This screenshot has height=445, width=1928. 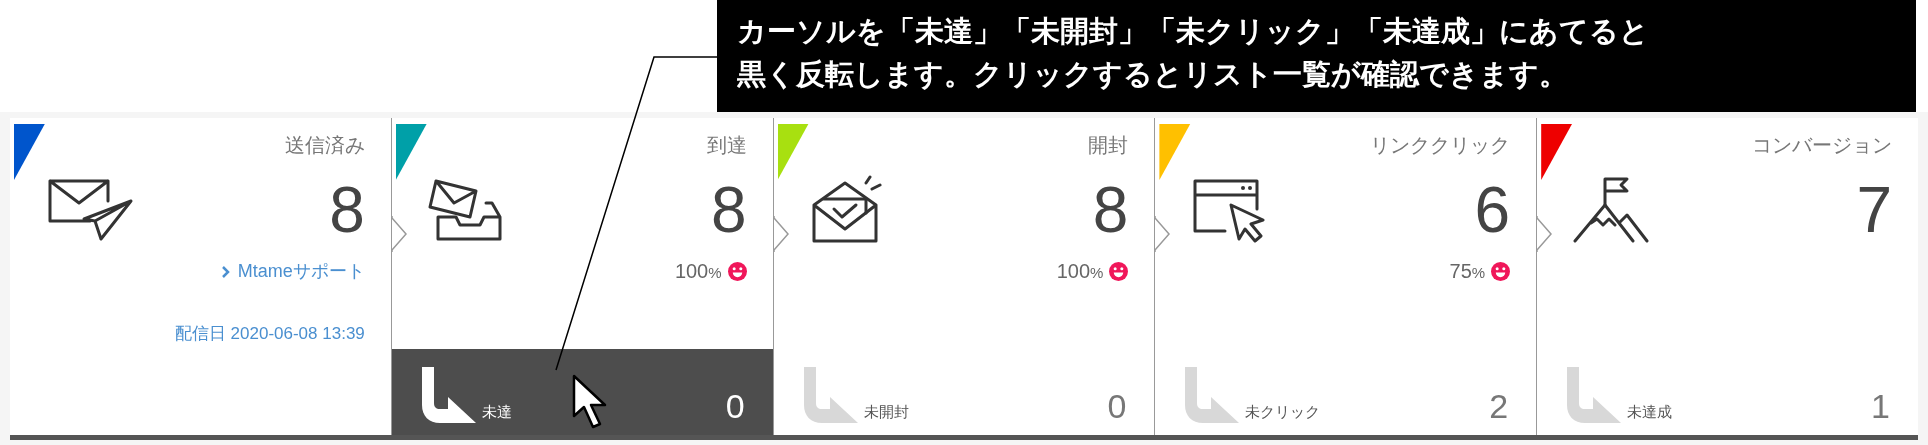 I want to click on unreached-row: 未達 0, so click(x=582, y=392).